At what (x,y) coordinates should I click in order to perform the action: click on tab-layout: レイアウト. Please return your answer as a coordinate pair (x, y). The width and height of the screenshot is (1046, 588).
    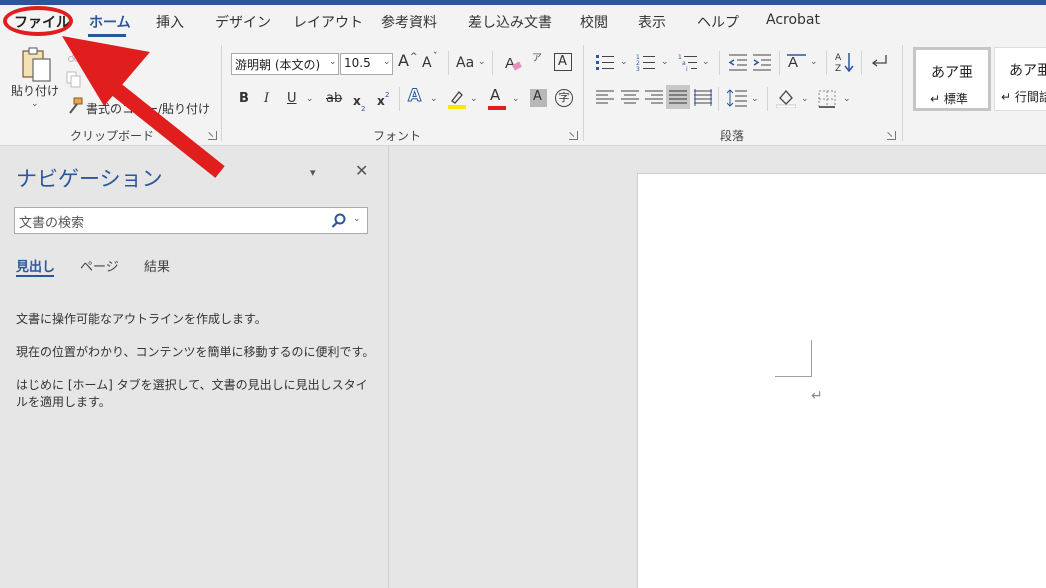
    Looking at the image, I should click on (328, 22).